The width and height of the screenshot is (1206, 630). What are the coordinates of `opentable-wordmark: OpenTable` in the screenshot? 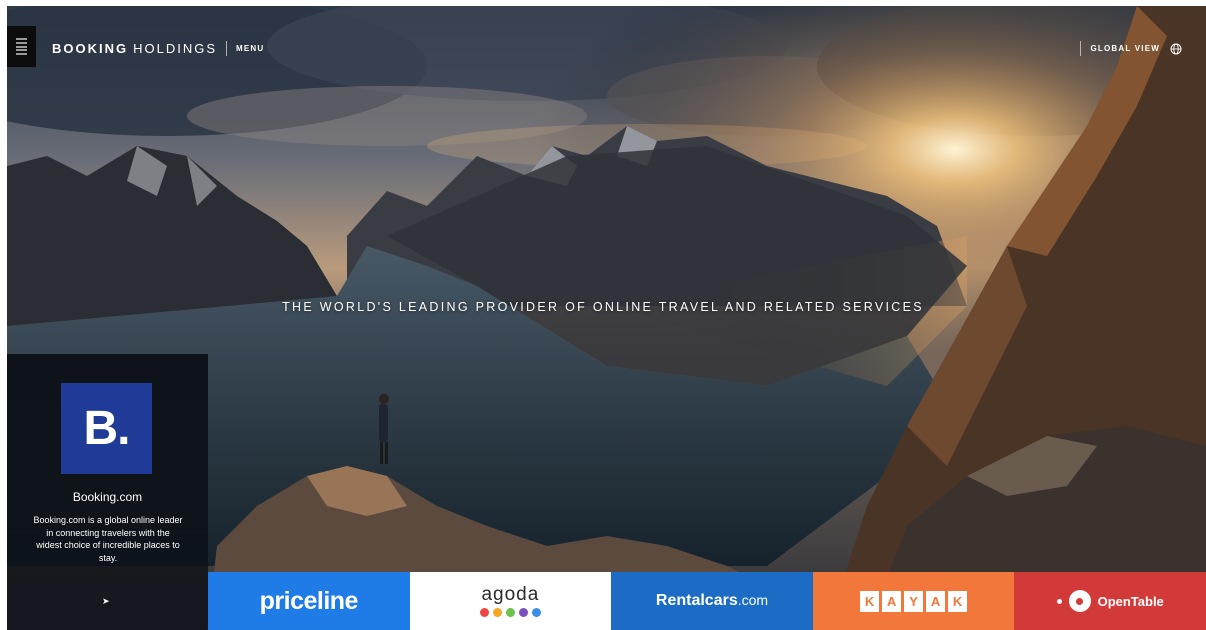 It's located at (1130, 601).